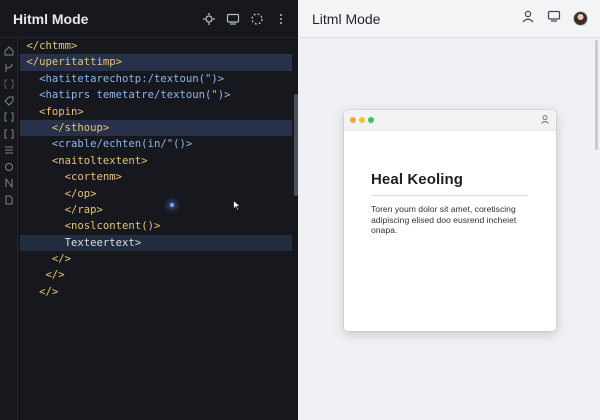  I want to click on preview-toolbar, so click(554, 18).